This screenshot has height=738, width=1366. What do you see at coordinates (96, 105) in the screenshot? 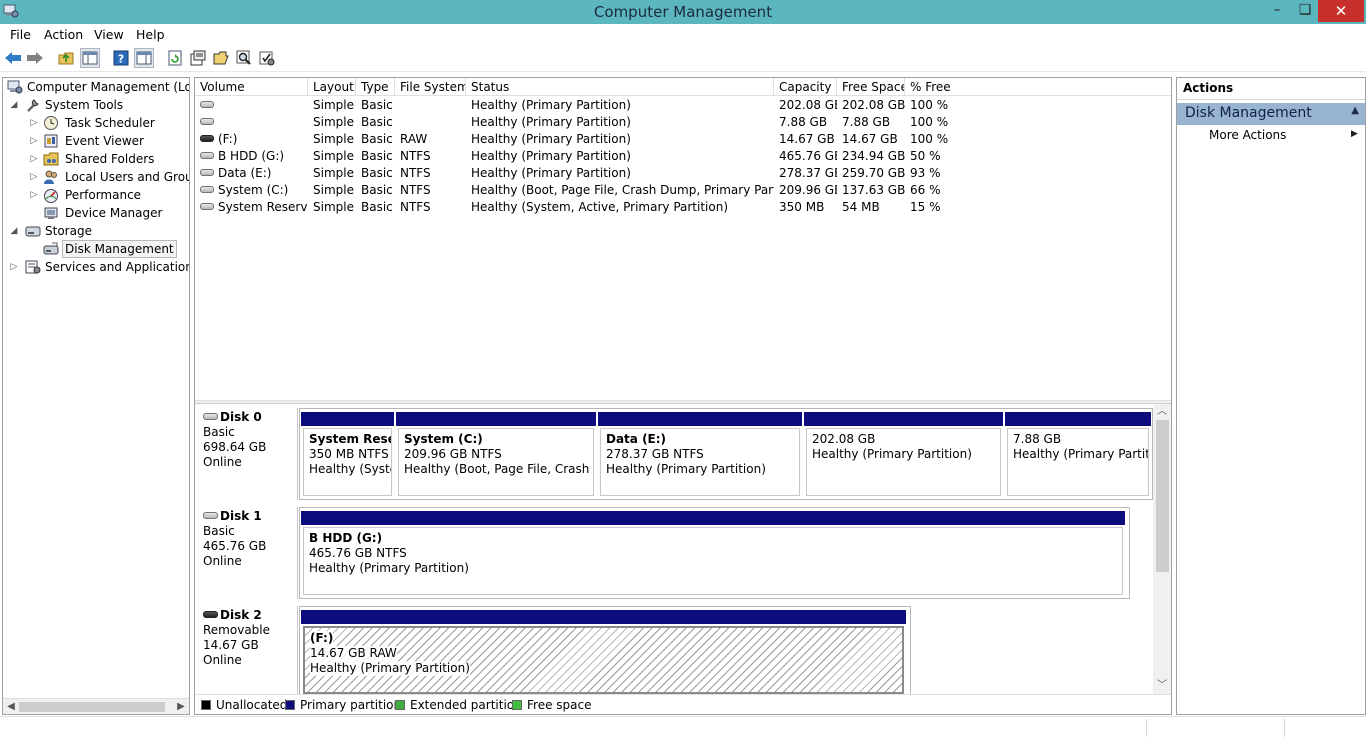
I see `tree-item-system-tools: ◢ System Tools` at bounding box center [96, 105].